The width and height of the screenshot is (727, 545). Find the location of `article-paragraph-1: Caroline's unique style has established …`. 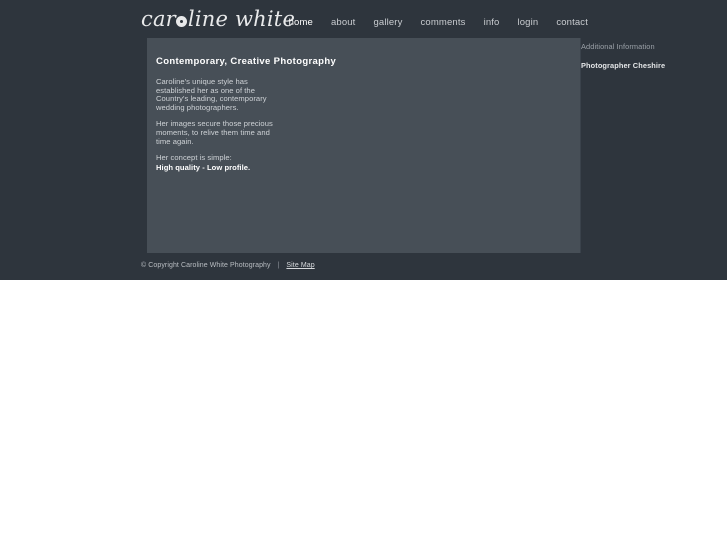

article-paragraph-1: Caroline's unique style has established … is located at coordinates (211, 94).